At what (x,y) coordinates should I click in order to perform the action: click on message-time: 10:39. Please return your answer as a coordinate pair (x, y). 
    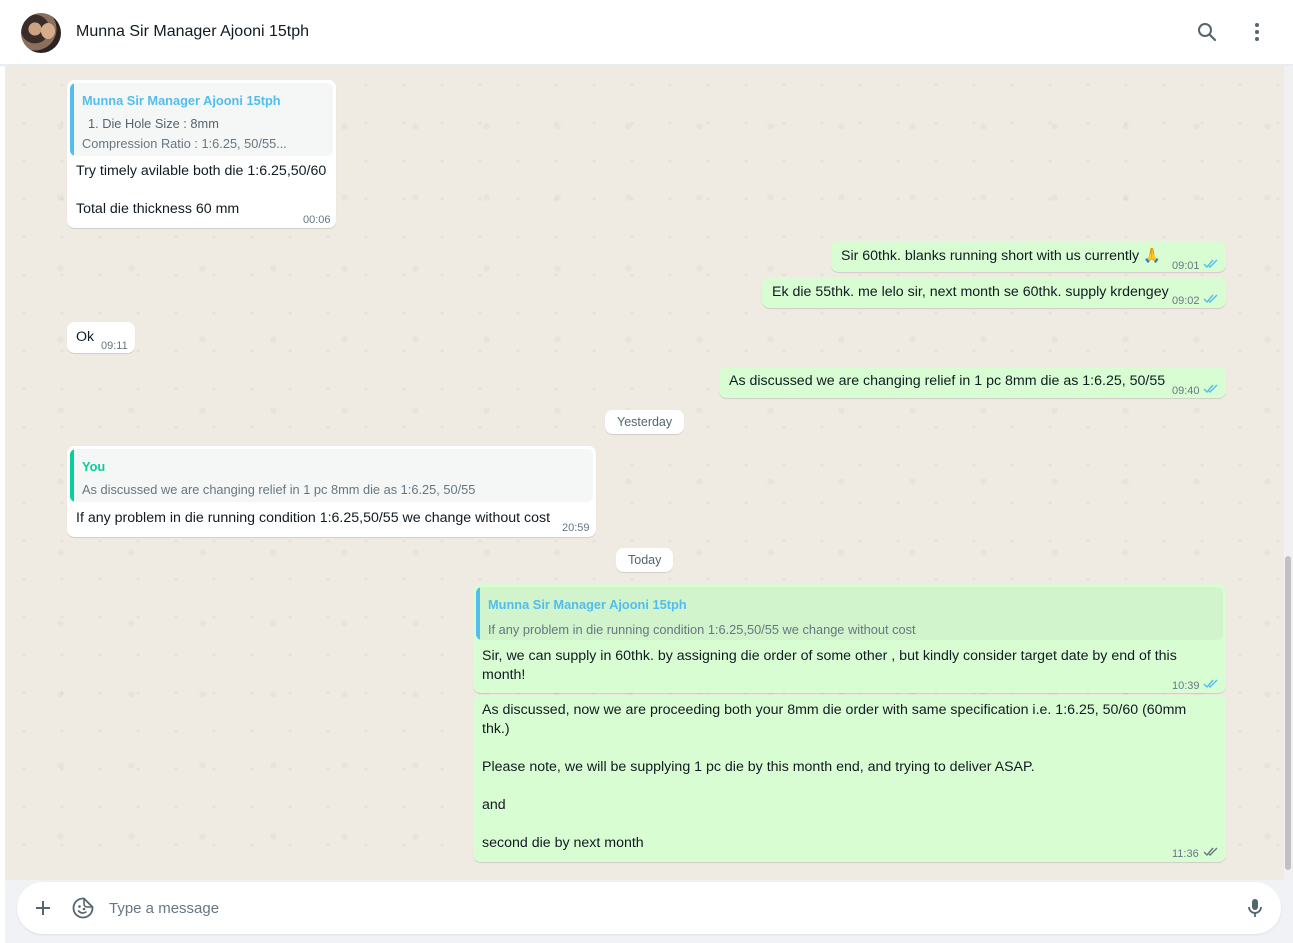
    Looking at the image, I should click on (1186, 686).